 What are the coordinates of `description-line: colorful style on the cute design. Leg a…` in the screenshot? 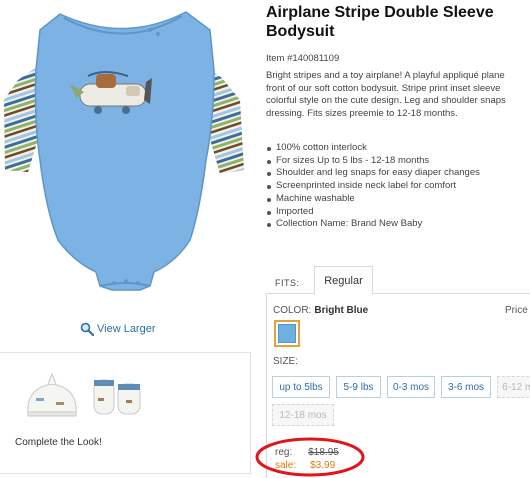 It's located at (386, 101).